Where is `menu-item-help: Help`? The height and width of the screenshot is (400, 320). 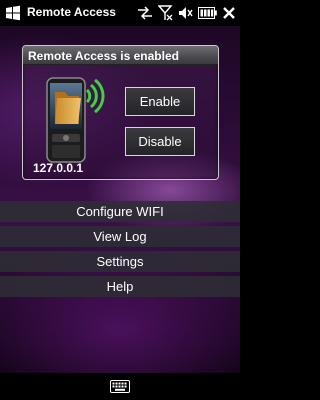 menu-item-help: Help is located at coordinates (120, 286).